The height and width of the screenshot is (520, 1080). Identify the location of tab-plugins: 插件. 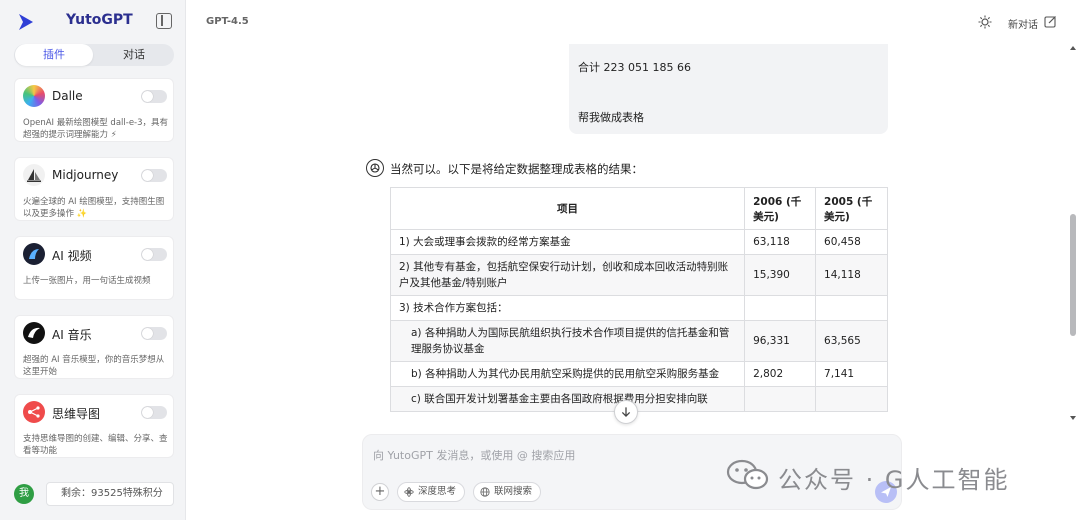
(54, 55).